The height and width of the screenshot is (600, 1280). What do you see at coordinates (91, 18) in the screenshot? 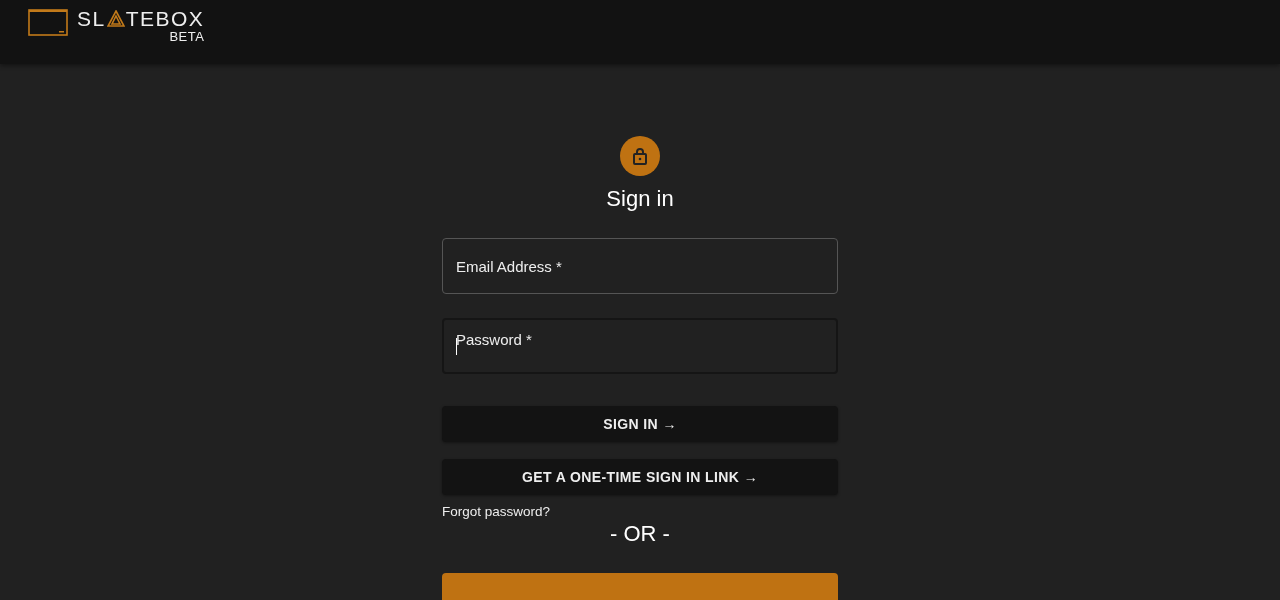
I see `logo-text: SL` at bounding box center [91, 18].